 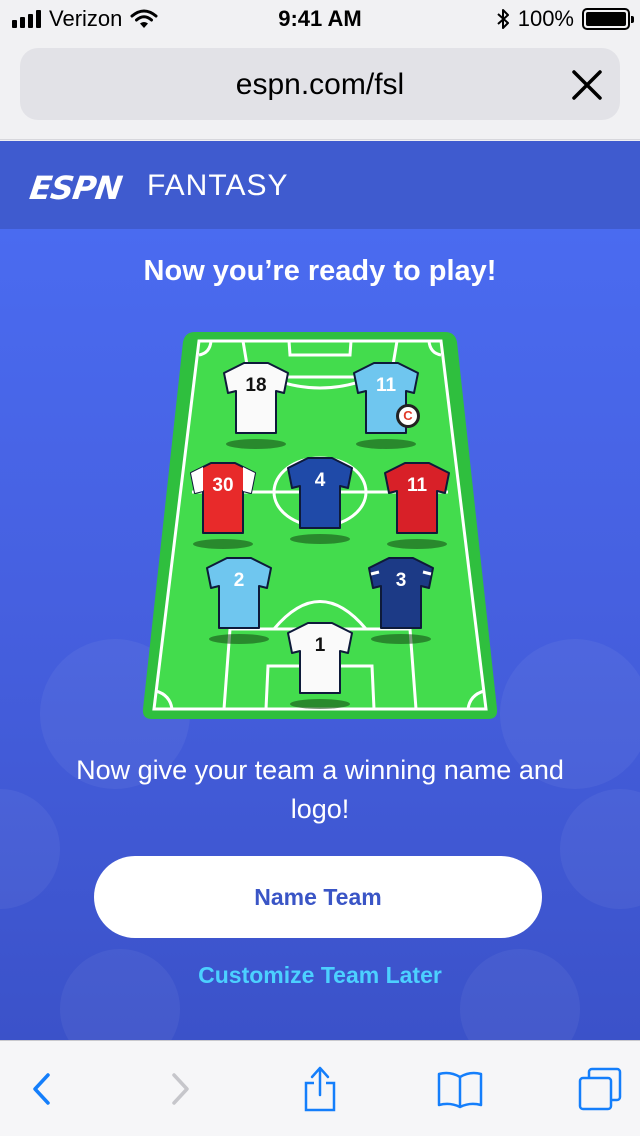 I want to click on jersey-number: 2, so click(x=239, y=580).